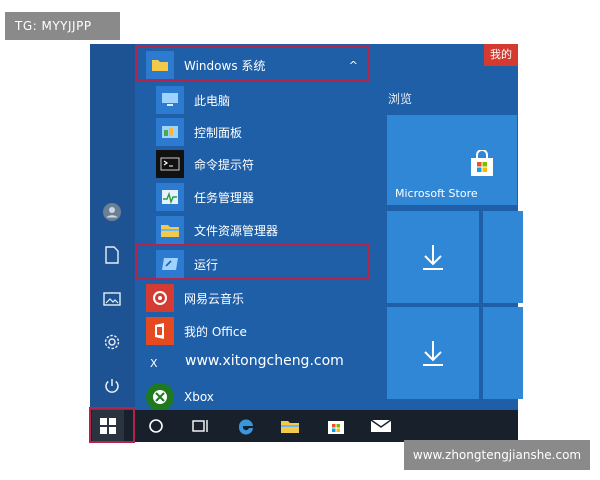 This screenshot has width=600, height=480. I want to click on top-tile: 我的, so click(501, 55).